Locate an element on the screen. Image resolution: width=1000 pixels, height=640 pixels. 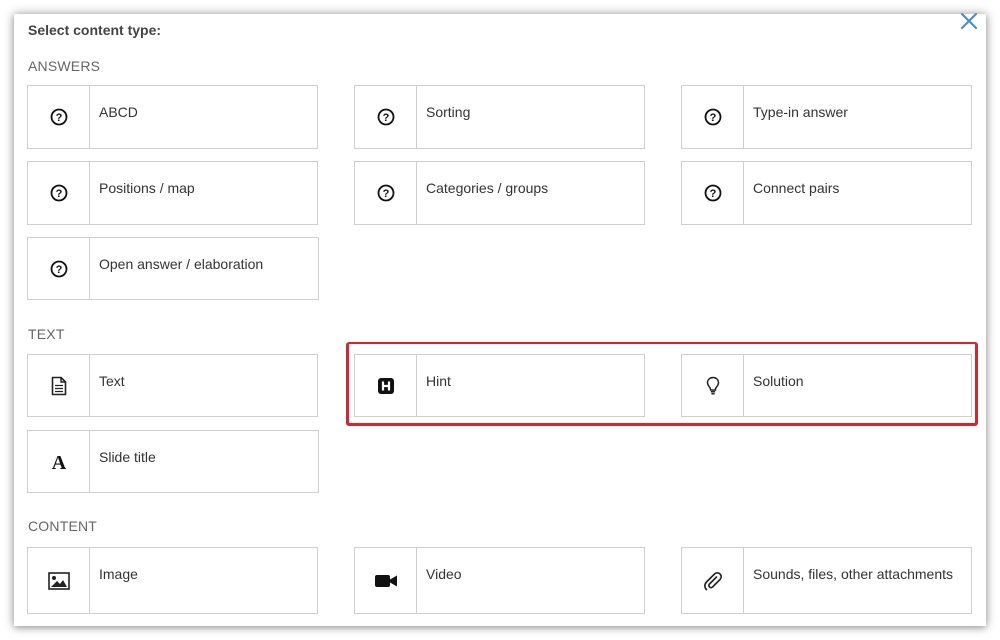
dialog-title: Select content type: is located at coordinates (95, 30).